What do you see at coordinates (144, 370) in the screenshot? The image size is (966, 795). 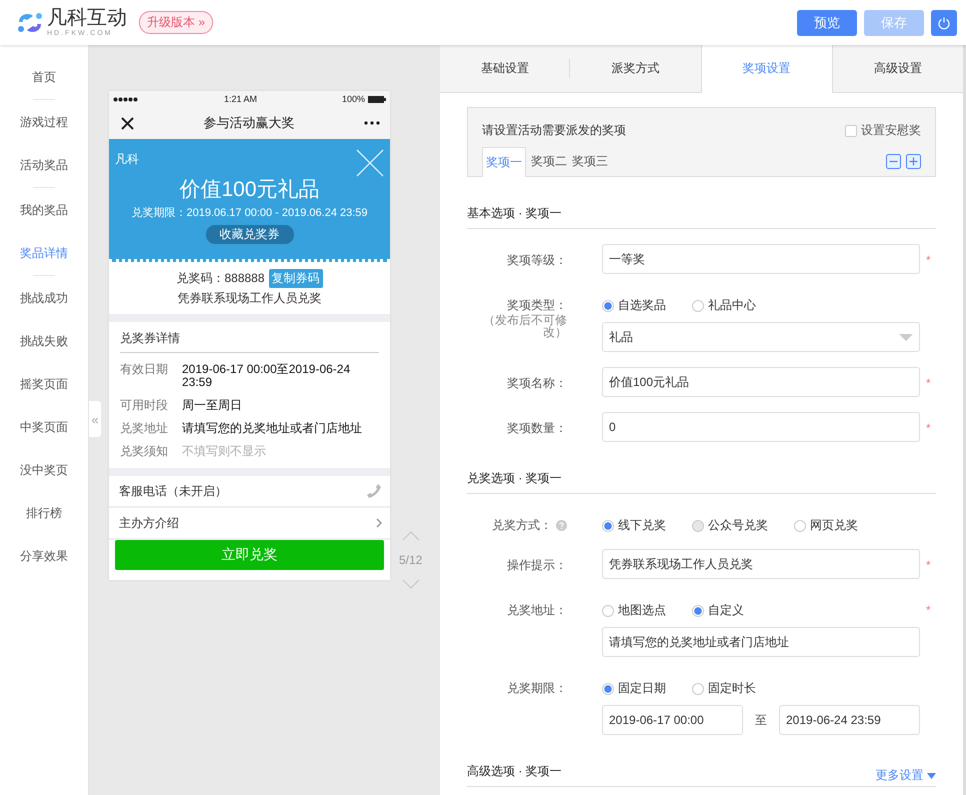 I see `detail-label: 有效日期` at bounding box center [144, 370].